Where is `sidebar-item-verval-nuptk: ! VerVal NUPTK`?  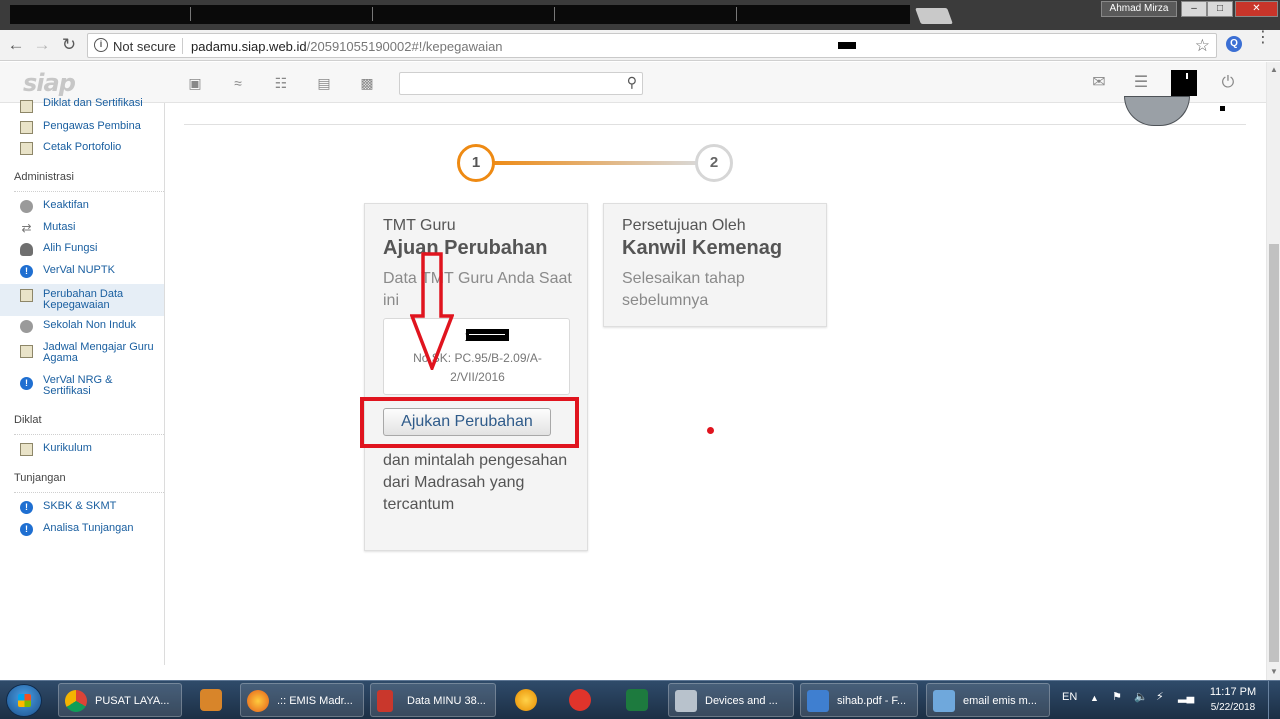
sidebar-item-verval-nuptk: ! VerVal NUPTK is located at coordinates (82, 272).